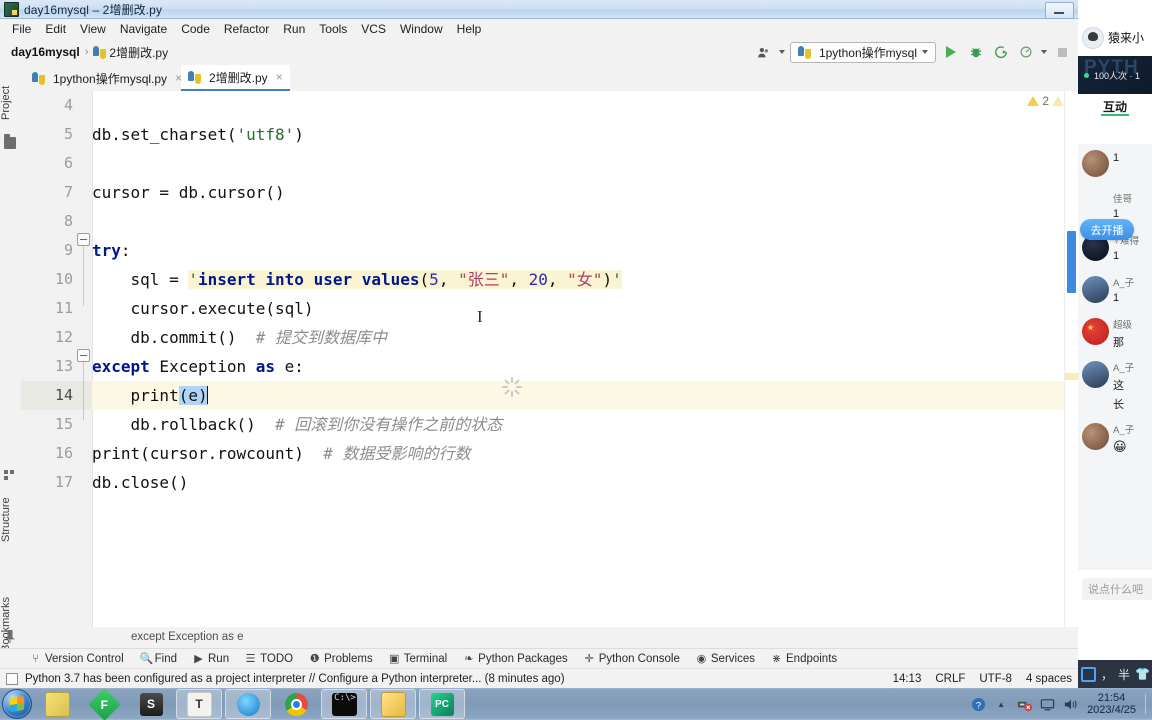 Image resolution: width=1152 pixels, height=720 pixels. Describe the element at coordinates (1049, 679) in the screenshot. I see `indent-setting: 4 spaces` at that location.